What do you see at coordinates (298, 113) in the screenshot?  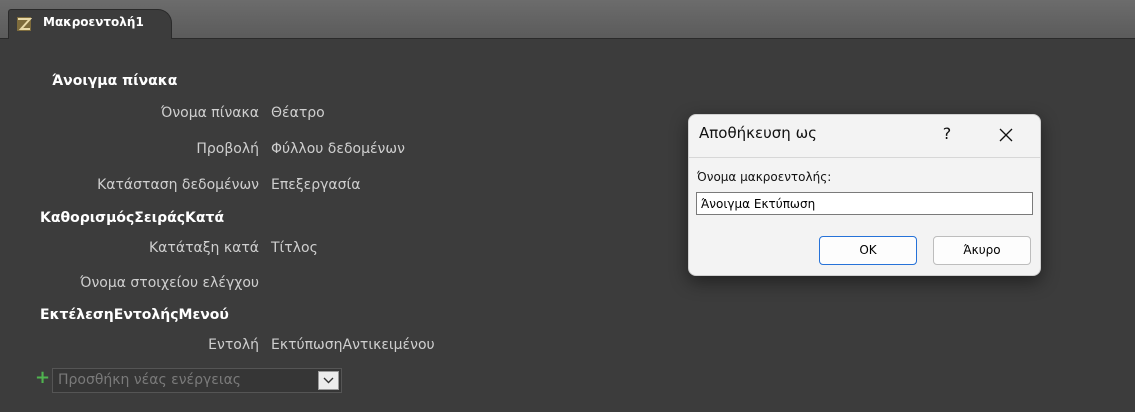 I see `arg-value-table-name: Θέατρο` at bounding box center [298, 113].